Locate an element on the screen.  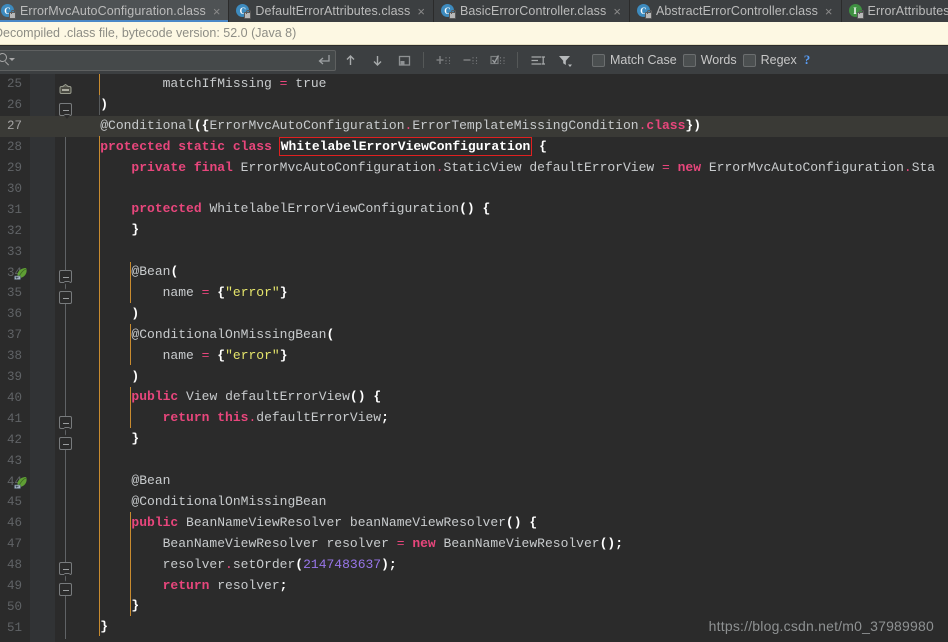
editor-tab: C BasicErrorController.class × is located at coordinates (531, 11).